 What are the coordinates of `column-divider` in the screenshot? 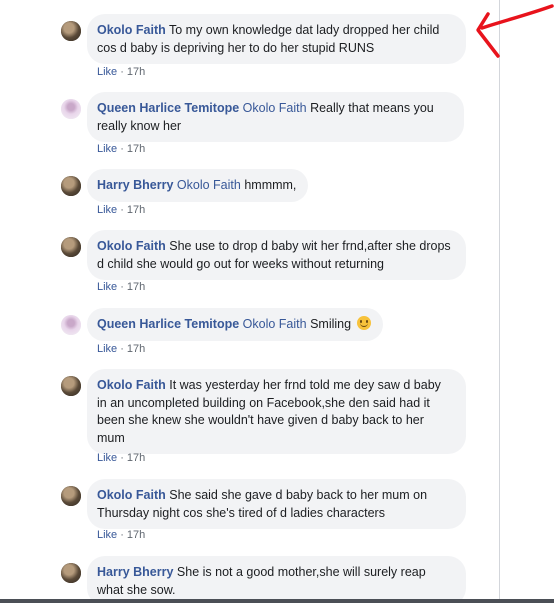 It's located at (499, 301).